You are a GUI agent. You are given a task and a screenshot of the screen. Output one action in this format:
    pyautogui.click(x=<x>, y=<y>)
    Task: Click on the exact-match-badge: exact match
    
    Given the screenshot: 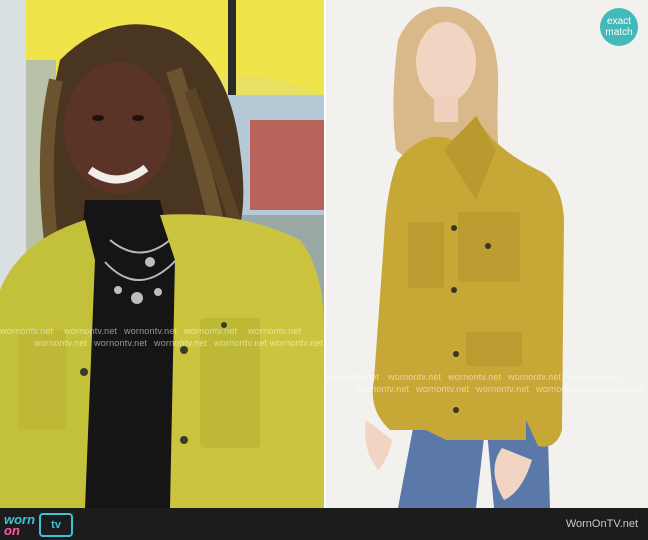 What is the action you would take?
    pyautogui.click(x=619, y=27)
    